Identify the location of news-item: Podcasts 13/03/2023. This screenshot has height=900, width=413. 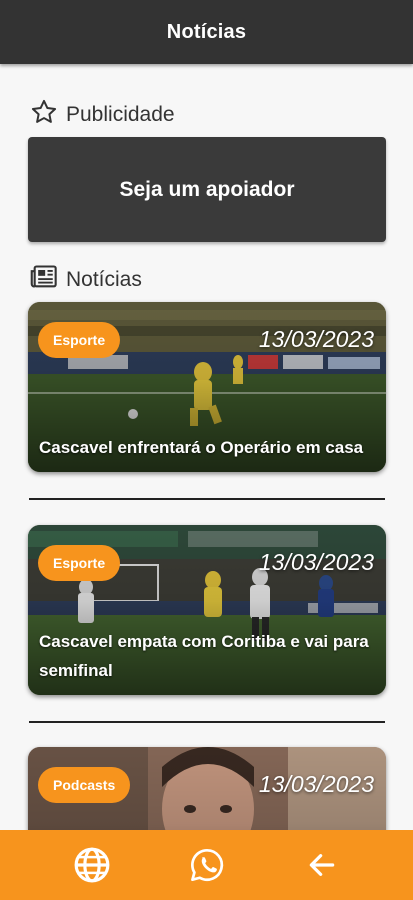
(207, 788).